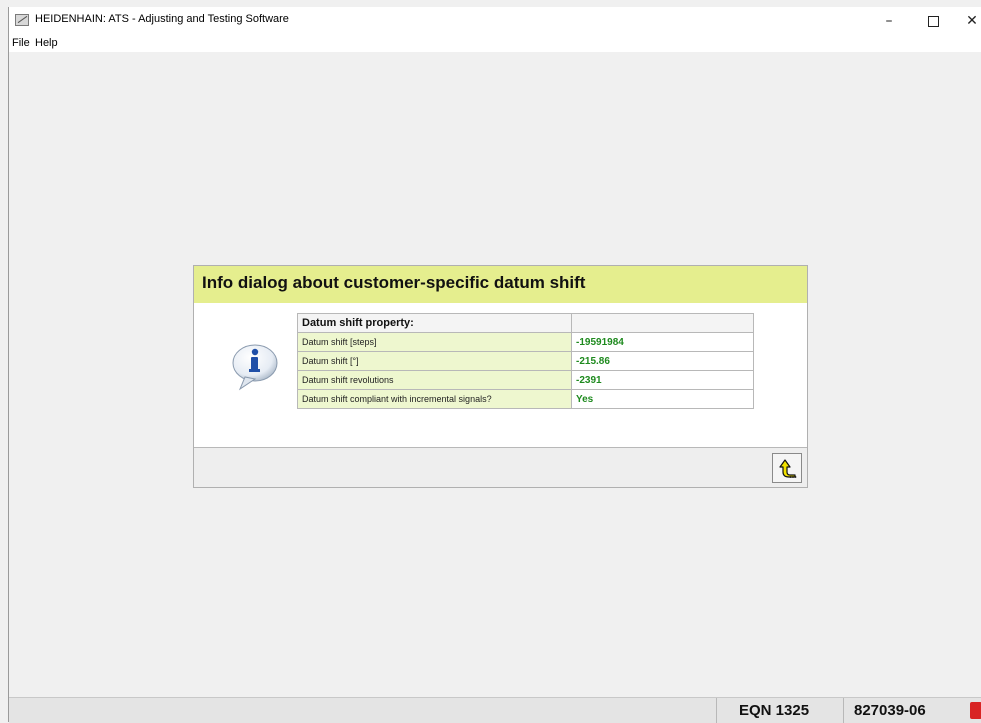  I want to click on table-header-row: Datum shift property:, so click(525, 323).